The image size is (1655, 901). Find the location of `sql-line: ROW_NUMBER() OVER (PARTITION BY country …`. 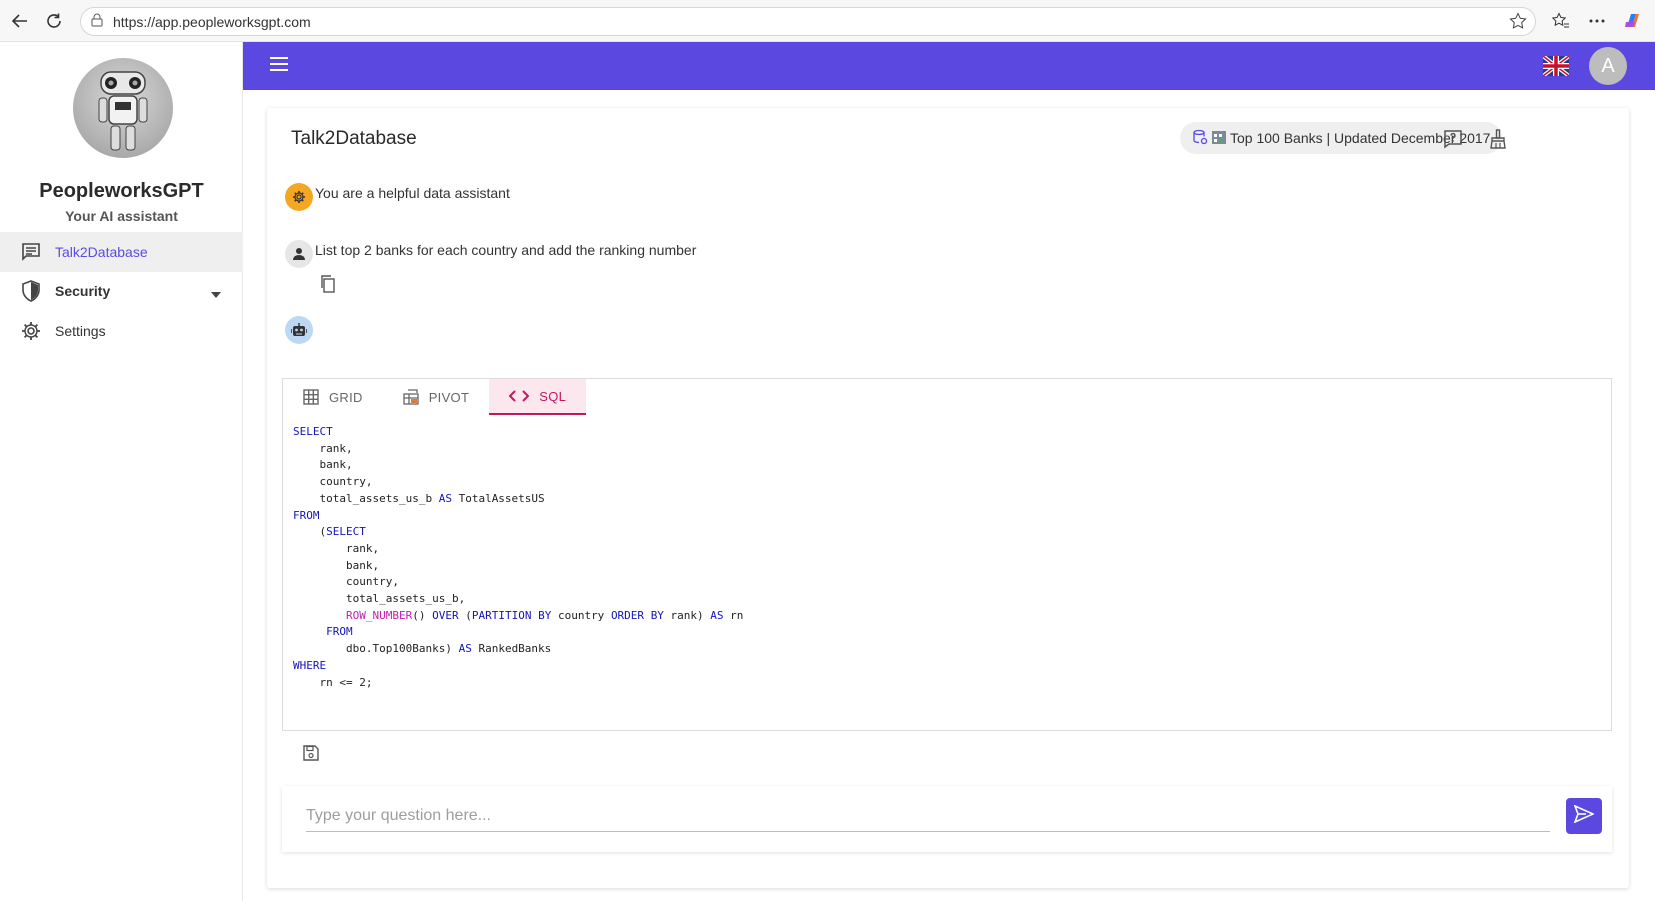

sql-line: ROW_NUMBER() OVER (PARTITION BY country … is located at coordinates (544, 615).